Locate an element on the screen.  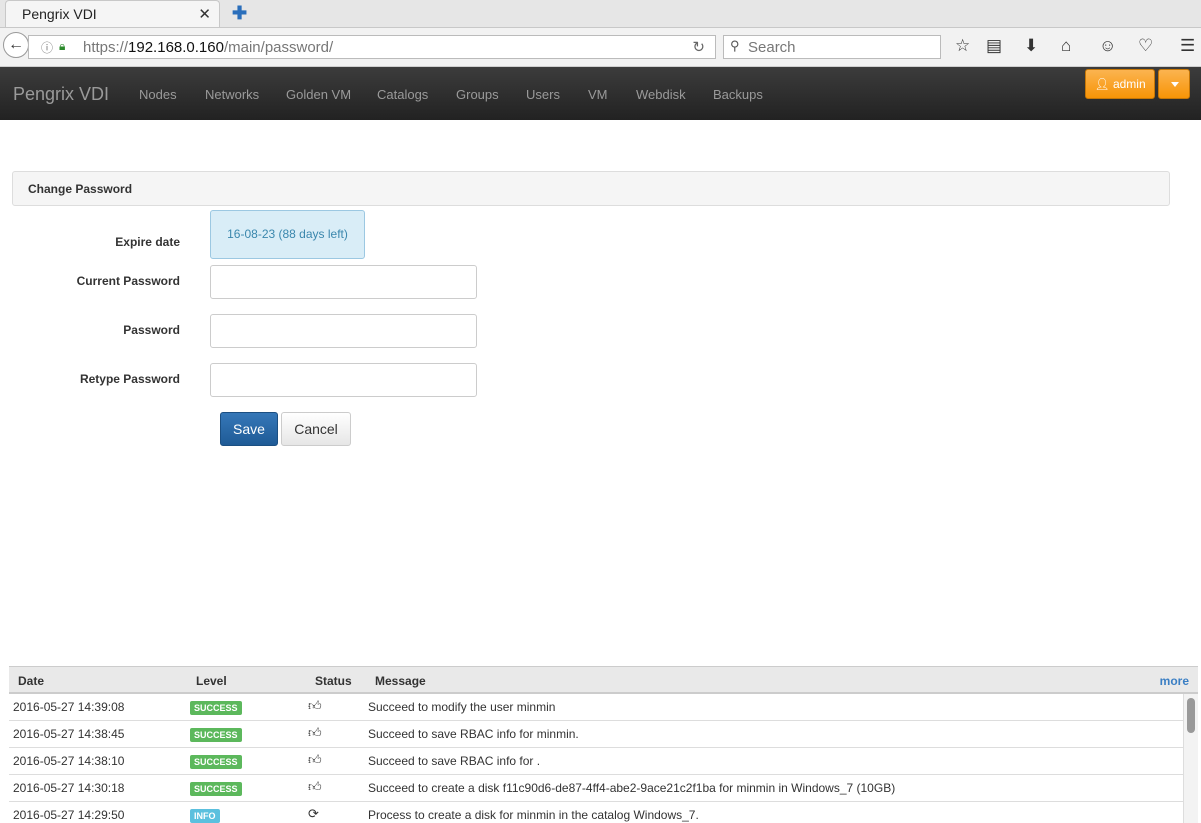
pocket-icon: ♡ is located at coordinates (1145, 46).